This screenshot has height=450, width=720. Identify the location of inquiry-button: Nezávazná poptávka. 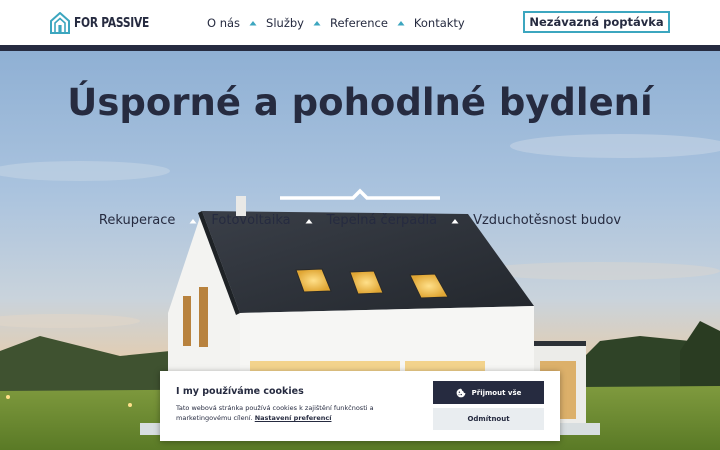
(596, 22).